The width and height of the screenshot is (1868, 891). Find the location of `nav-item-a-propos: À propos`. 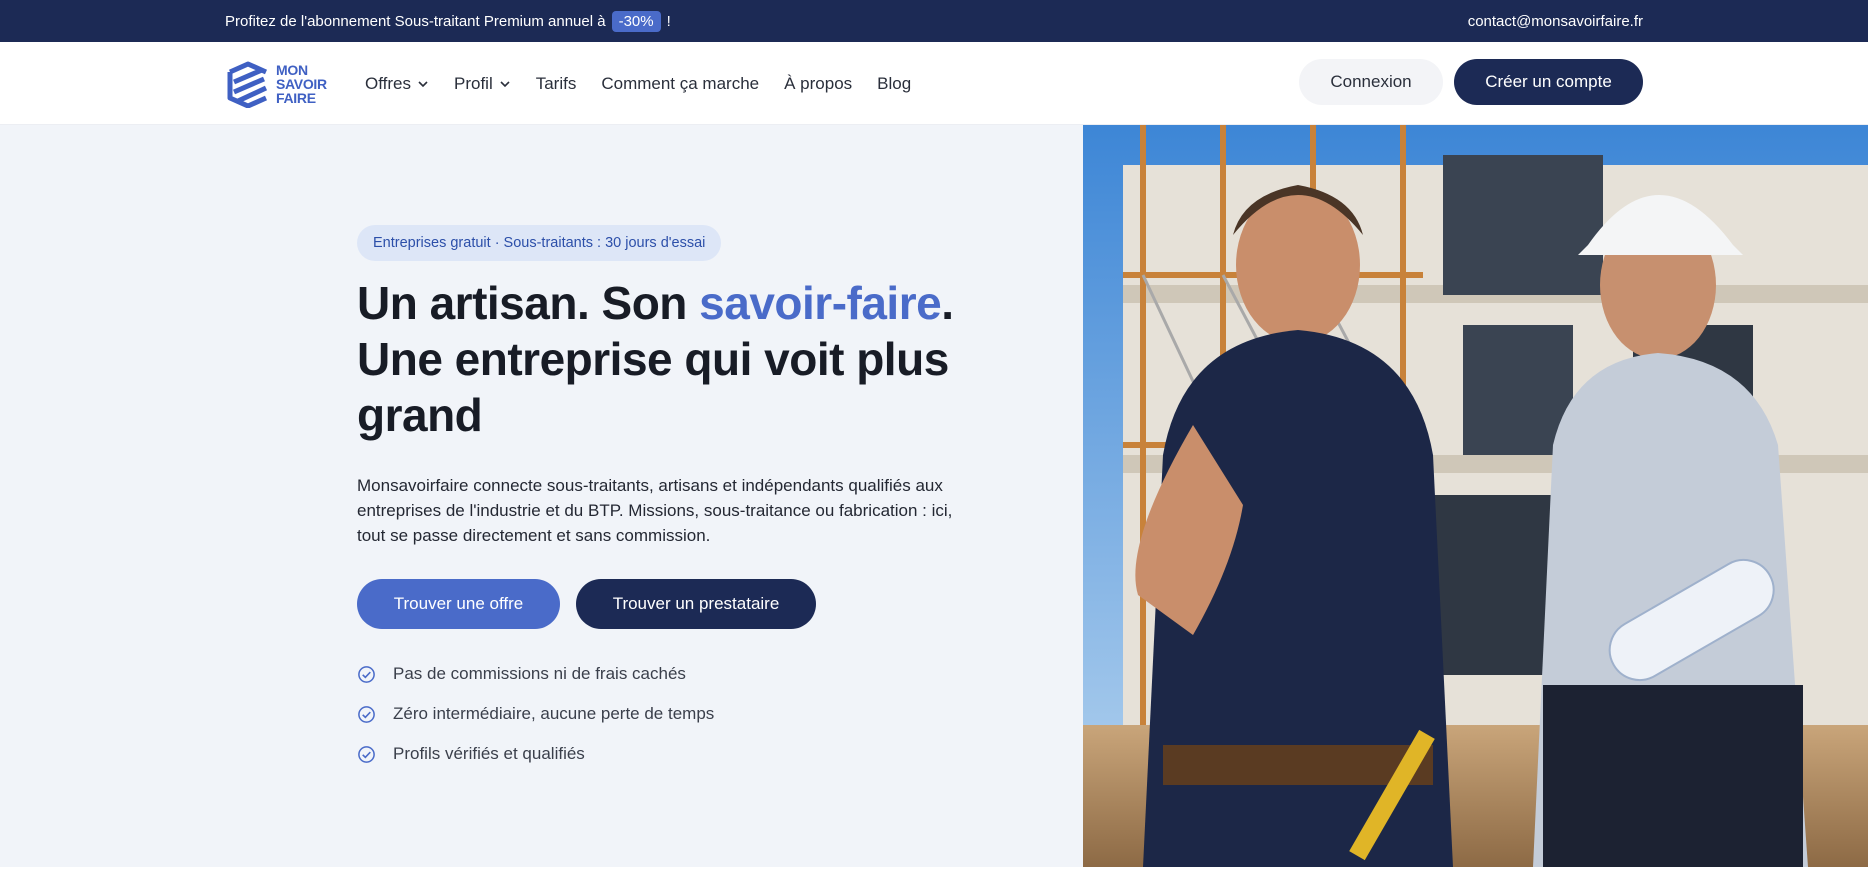

nav-item-a-propos: À propos is located at coordinates (818, 84).